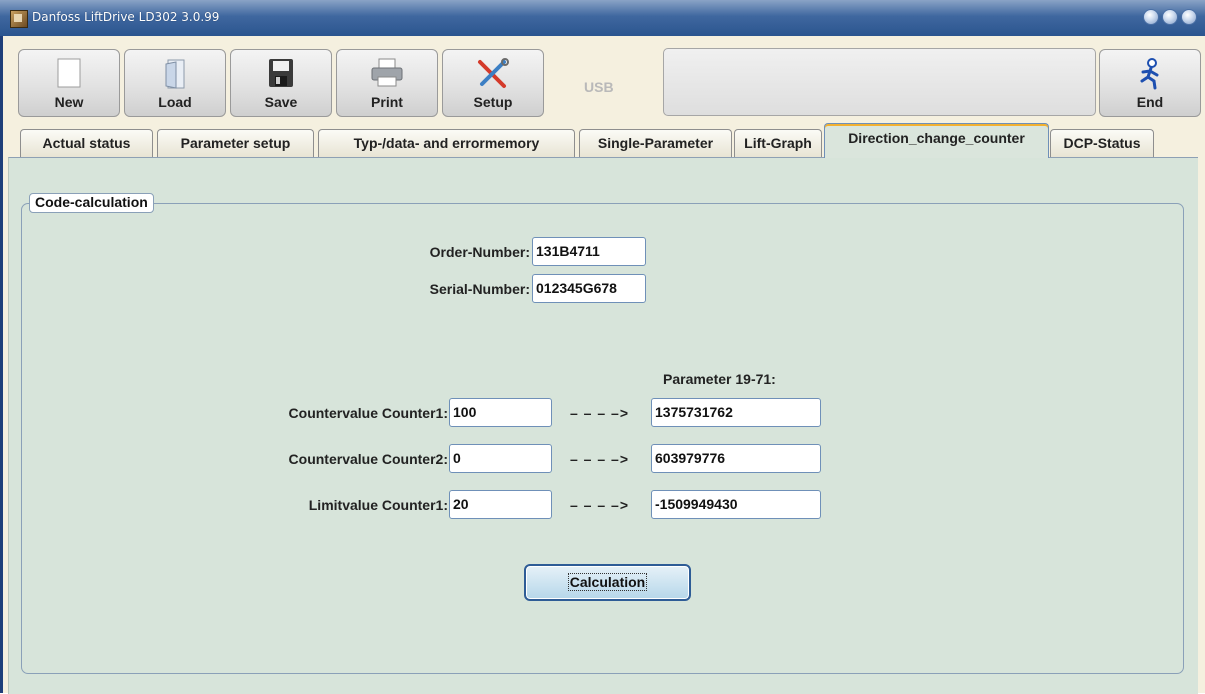 This screenshot has height=694, width=1205. Describe the element at coordinates (500, 504) in the screenshot. I see `limit-counter1-value-field: 20` at that location.